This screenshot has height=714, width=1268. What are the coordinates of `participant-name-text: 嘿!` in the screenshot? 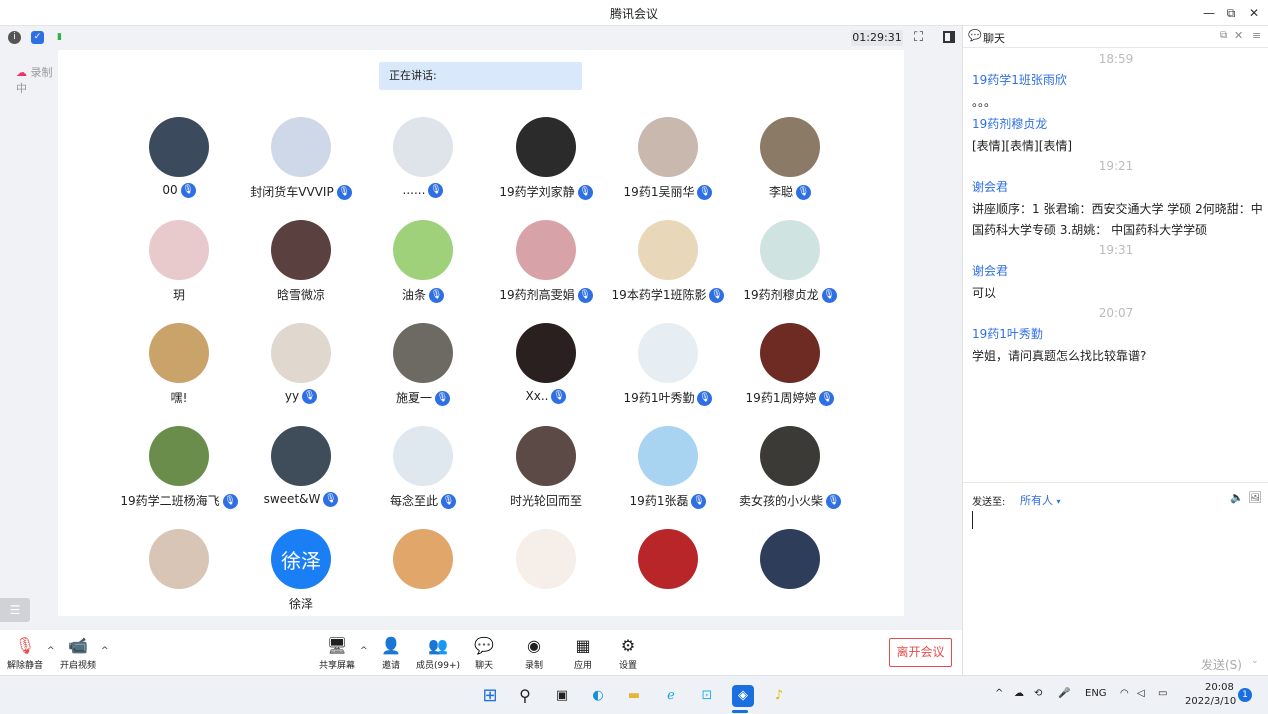 It's located at (179, 398).